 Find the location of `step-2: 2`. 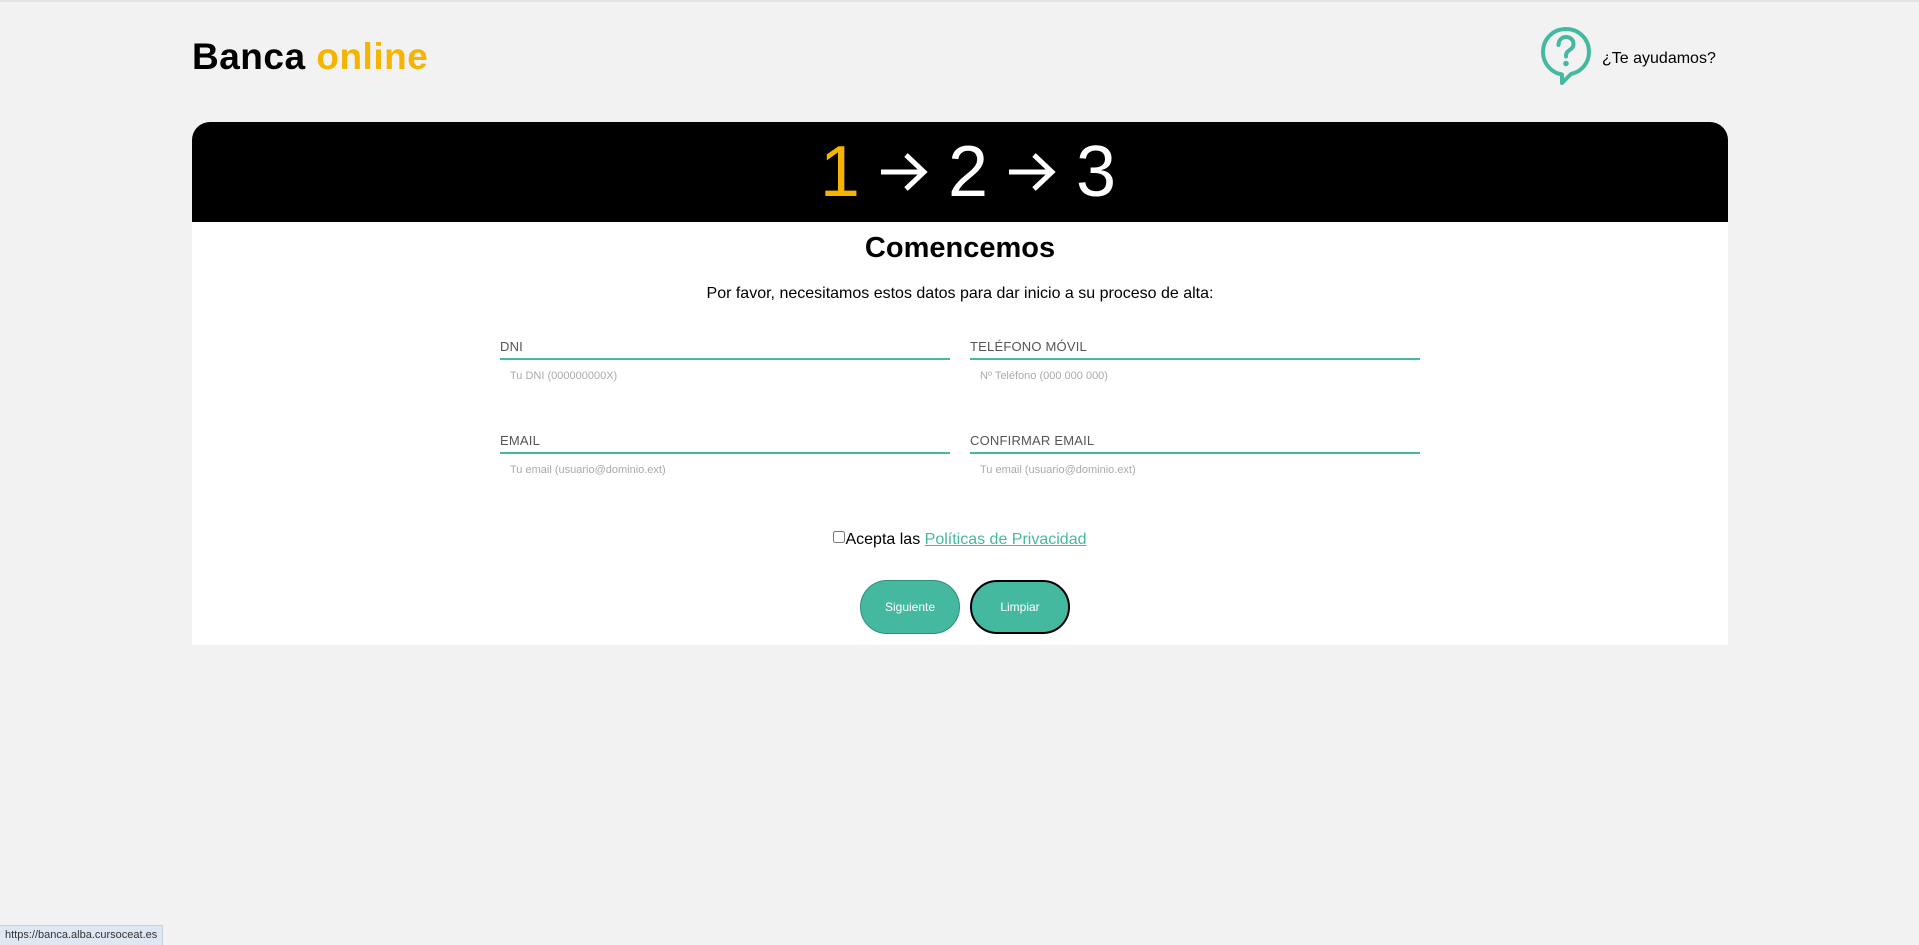

step-2: 2 is located at coordinates (968, 172).